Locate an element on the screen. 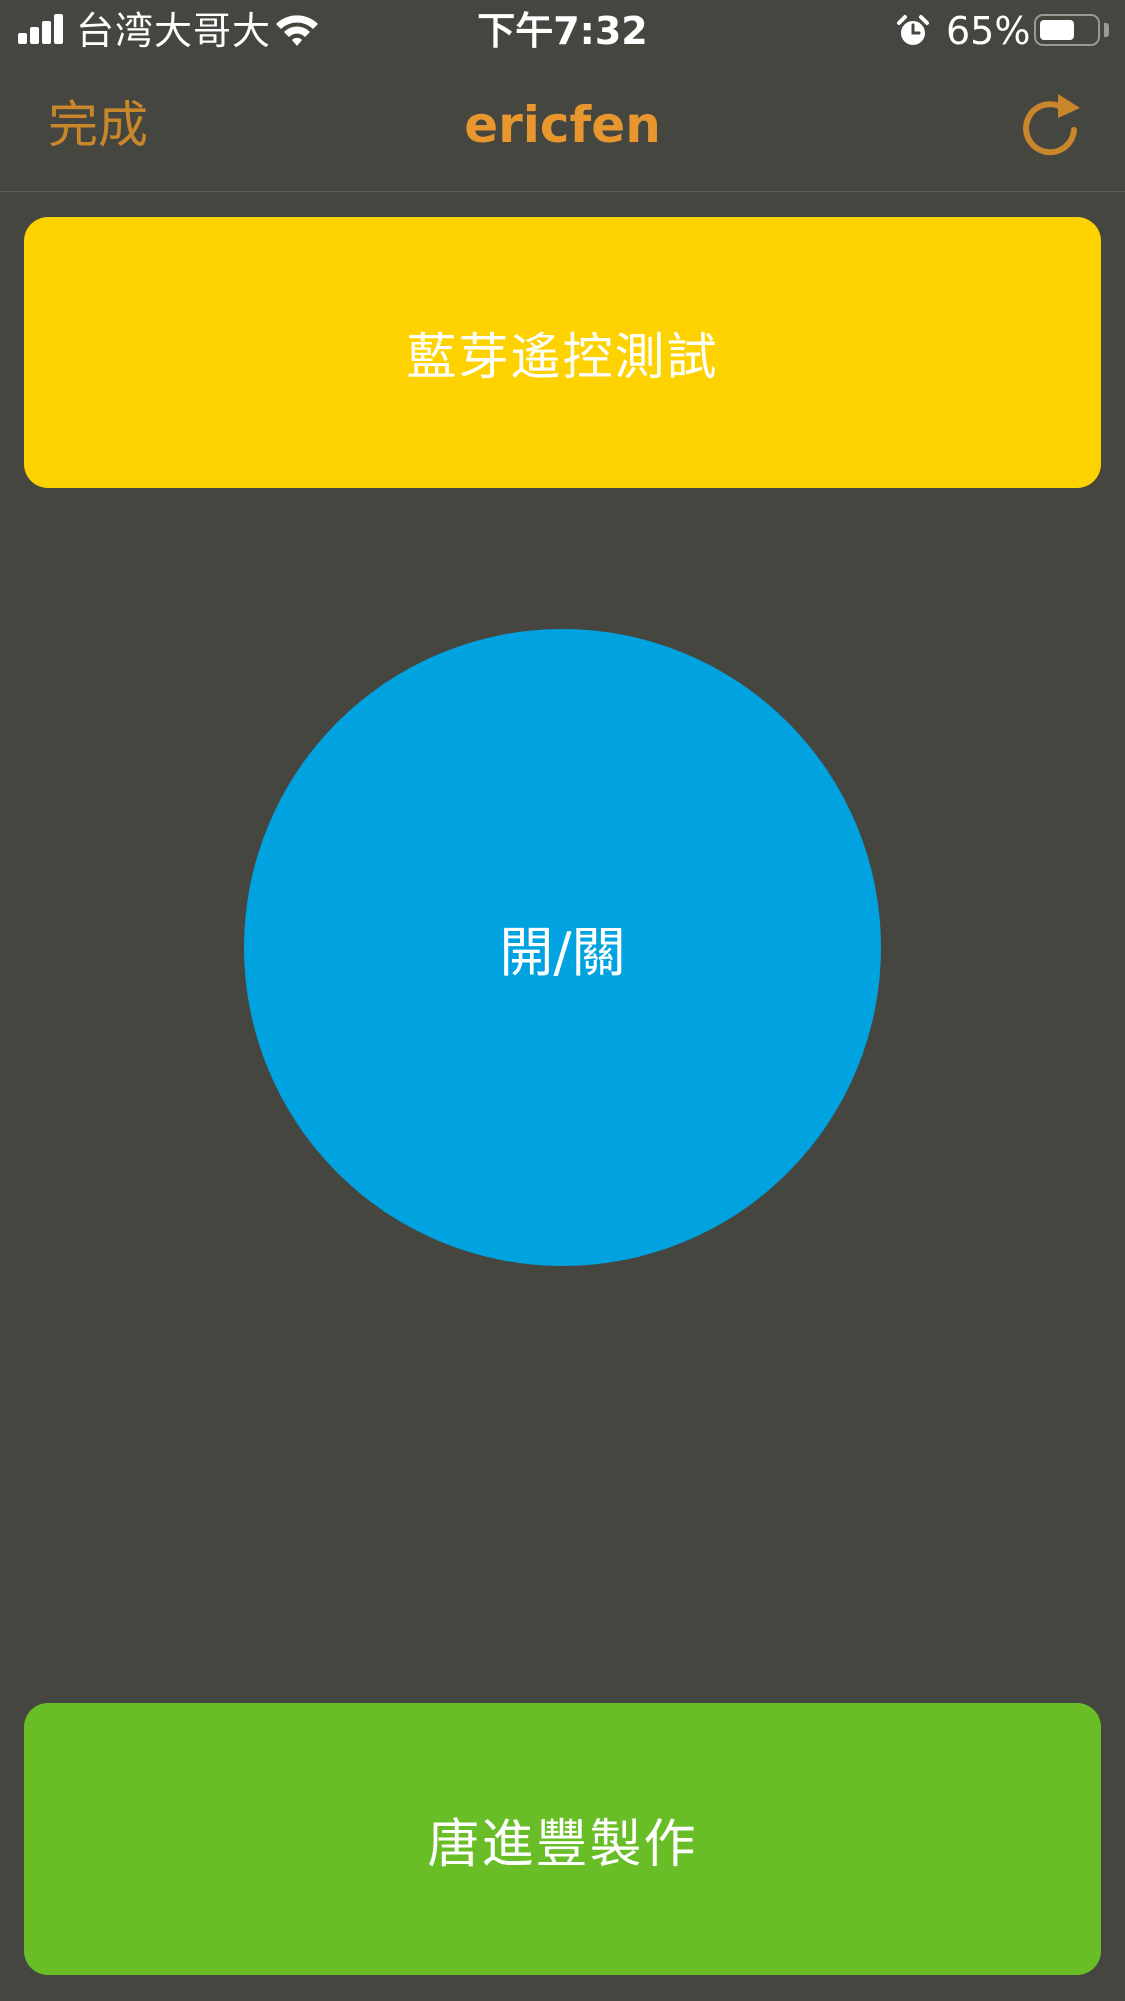 This screenshot has height=2001, width=1125. title-banner: 藍芽遙控測試 is located at coordinates (562, 352).